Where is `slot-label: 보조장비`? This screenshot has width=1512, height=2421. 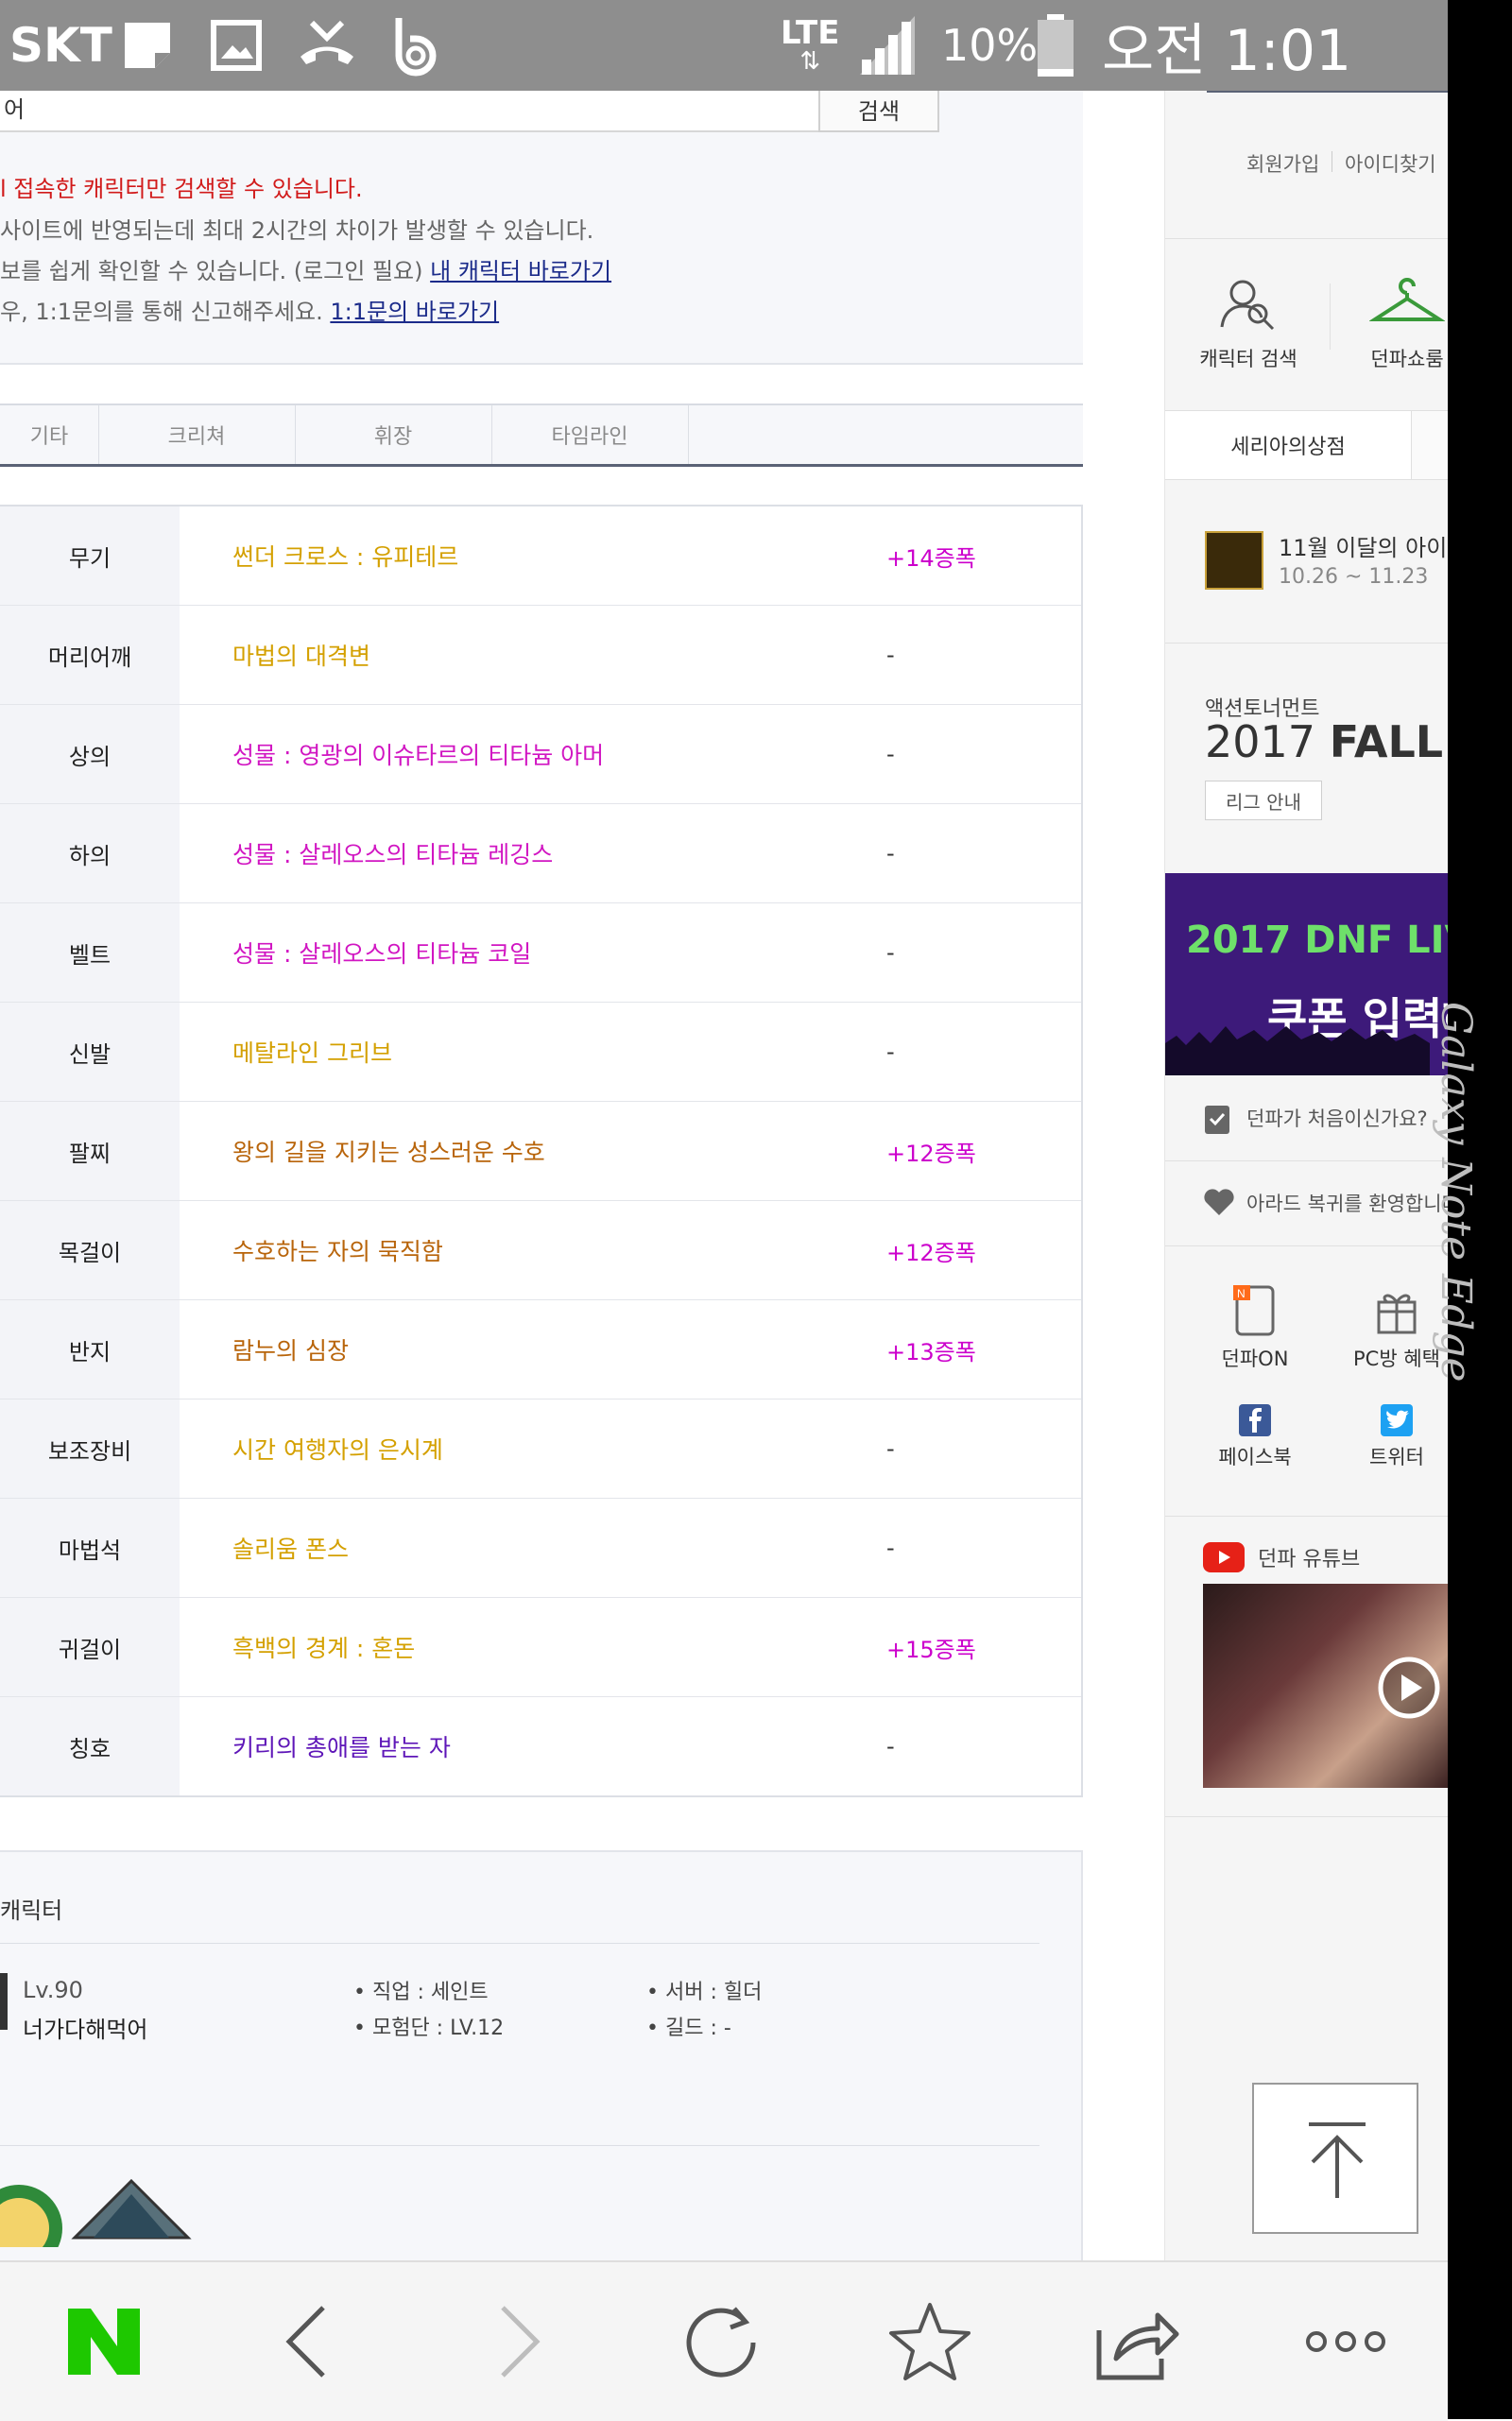
slot-label: 보조장비 is located at coordinates (90, 1448).